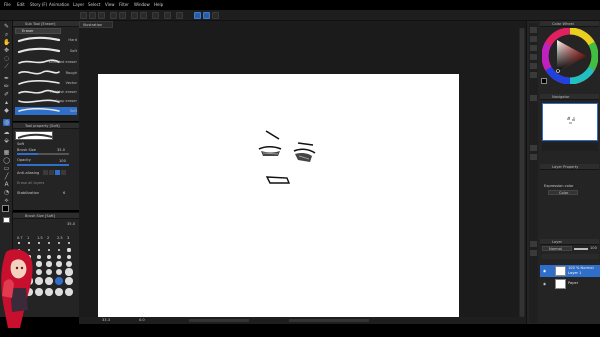  Describe the element at coordinates (197, 15) in the screenshot. I see `snap-ruler-icon` at that location.